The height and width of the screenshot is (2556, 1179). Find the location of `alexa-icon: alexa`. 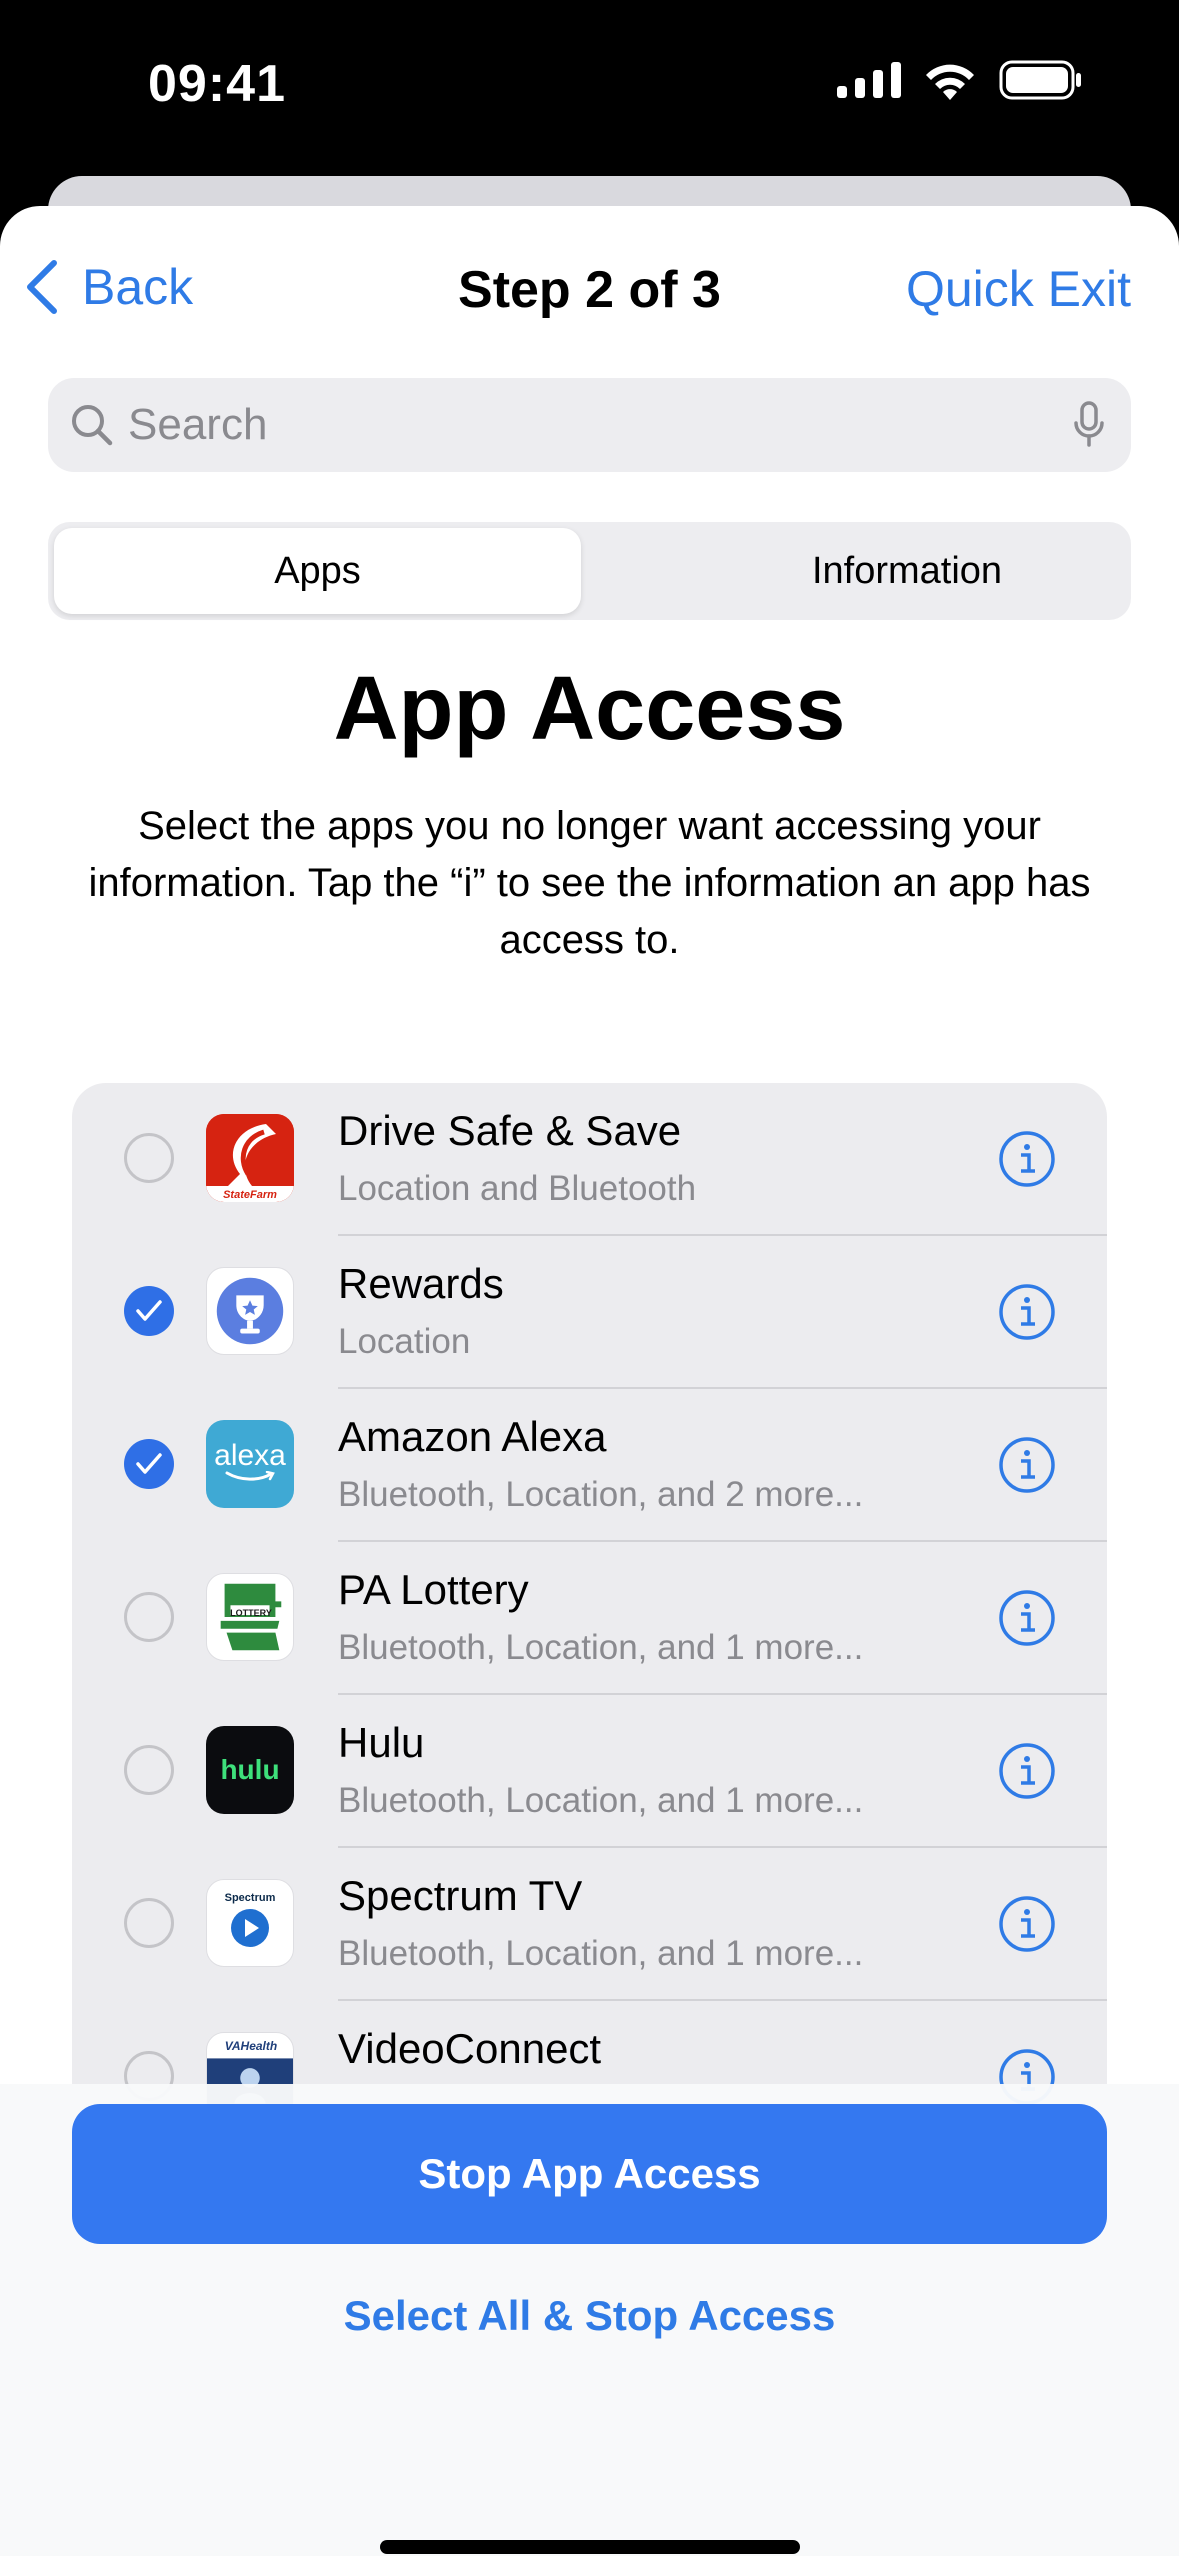

alexa-icon: alexa is located at coordinates (250, 1464).